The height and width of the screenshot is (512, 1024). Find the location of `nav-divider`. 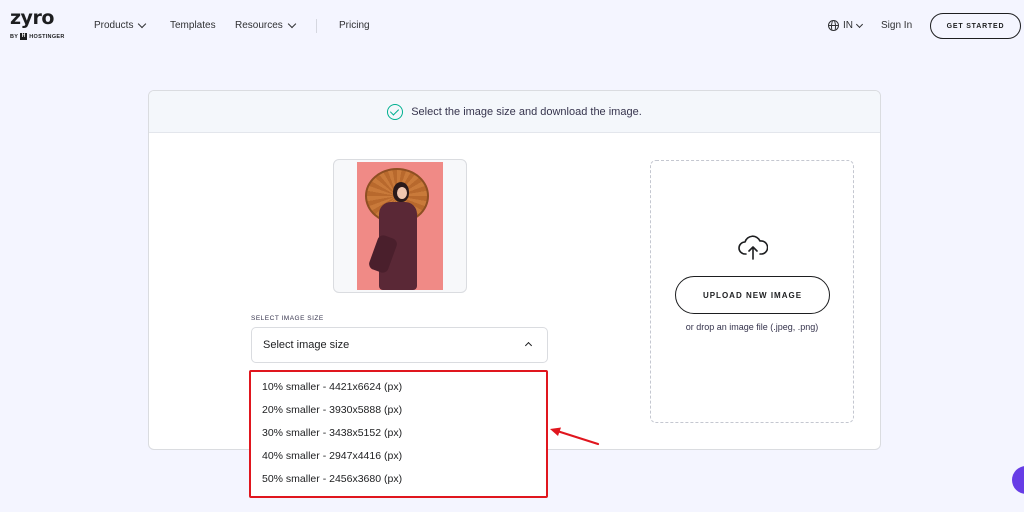

nav-divider is located at coordinates (316, 26).